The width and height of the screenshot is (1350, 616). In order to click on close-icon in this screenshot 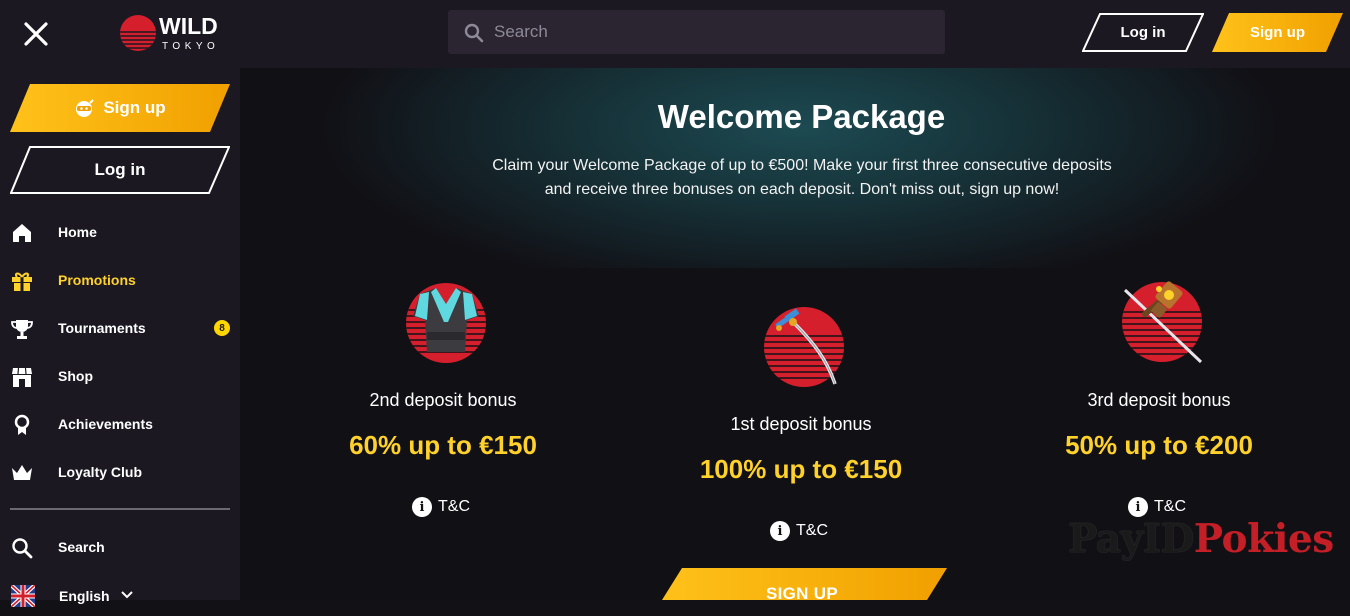, I will do `click(36, 34)`.